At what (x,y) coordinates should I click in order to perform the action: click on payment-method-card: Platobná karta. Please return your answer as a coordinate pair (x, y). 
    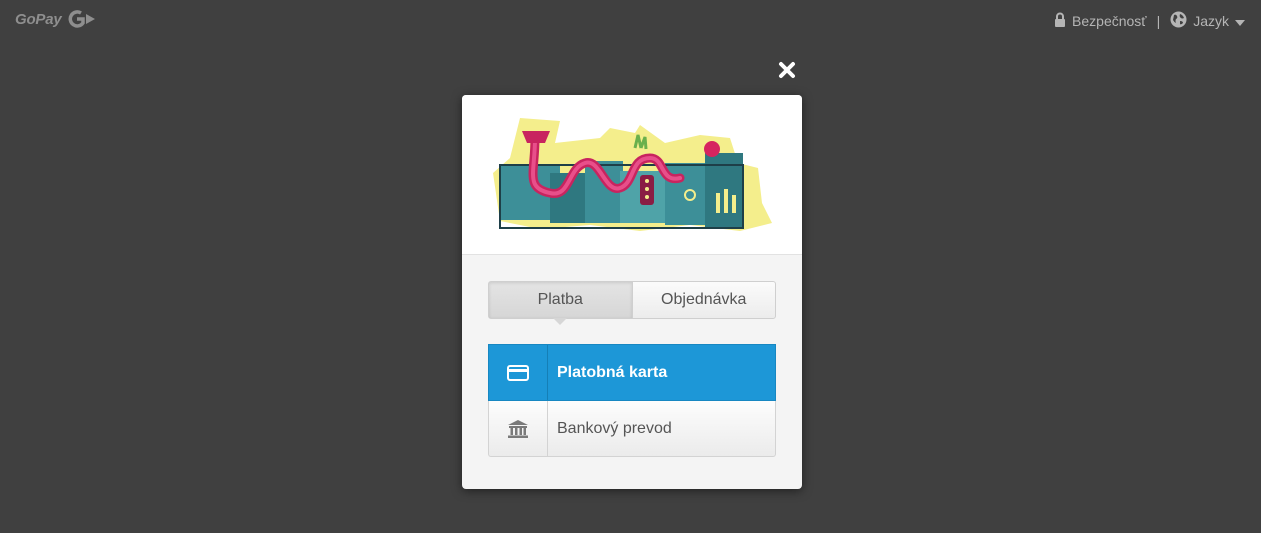
    Looking at the image, I should click on (632, 372).